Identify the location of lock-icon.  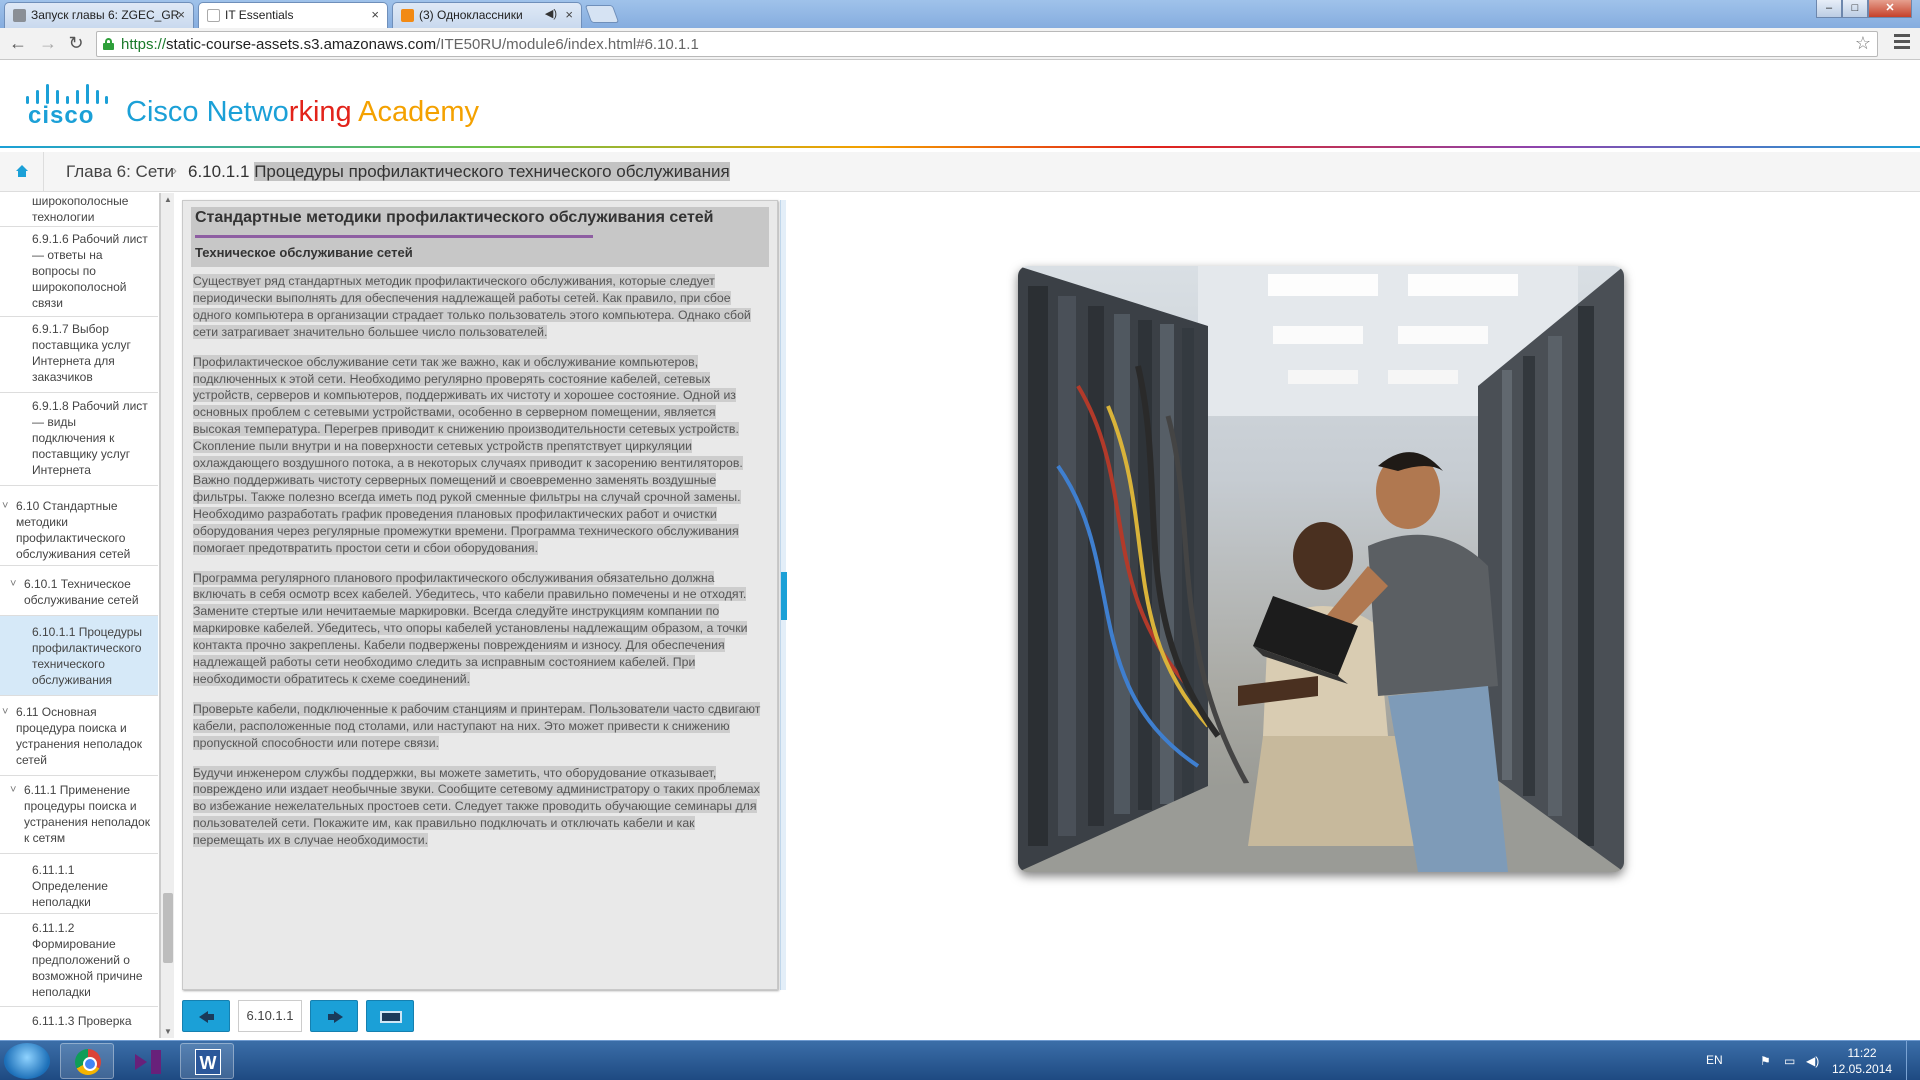
(108, 44).